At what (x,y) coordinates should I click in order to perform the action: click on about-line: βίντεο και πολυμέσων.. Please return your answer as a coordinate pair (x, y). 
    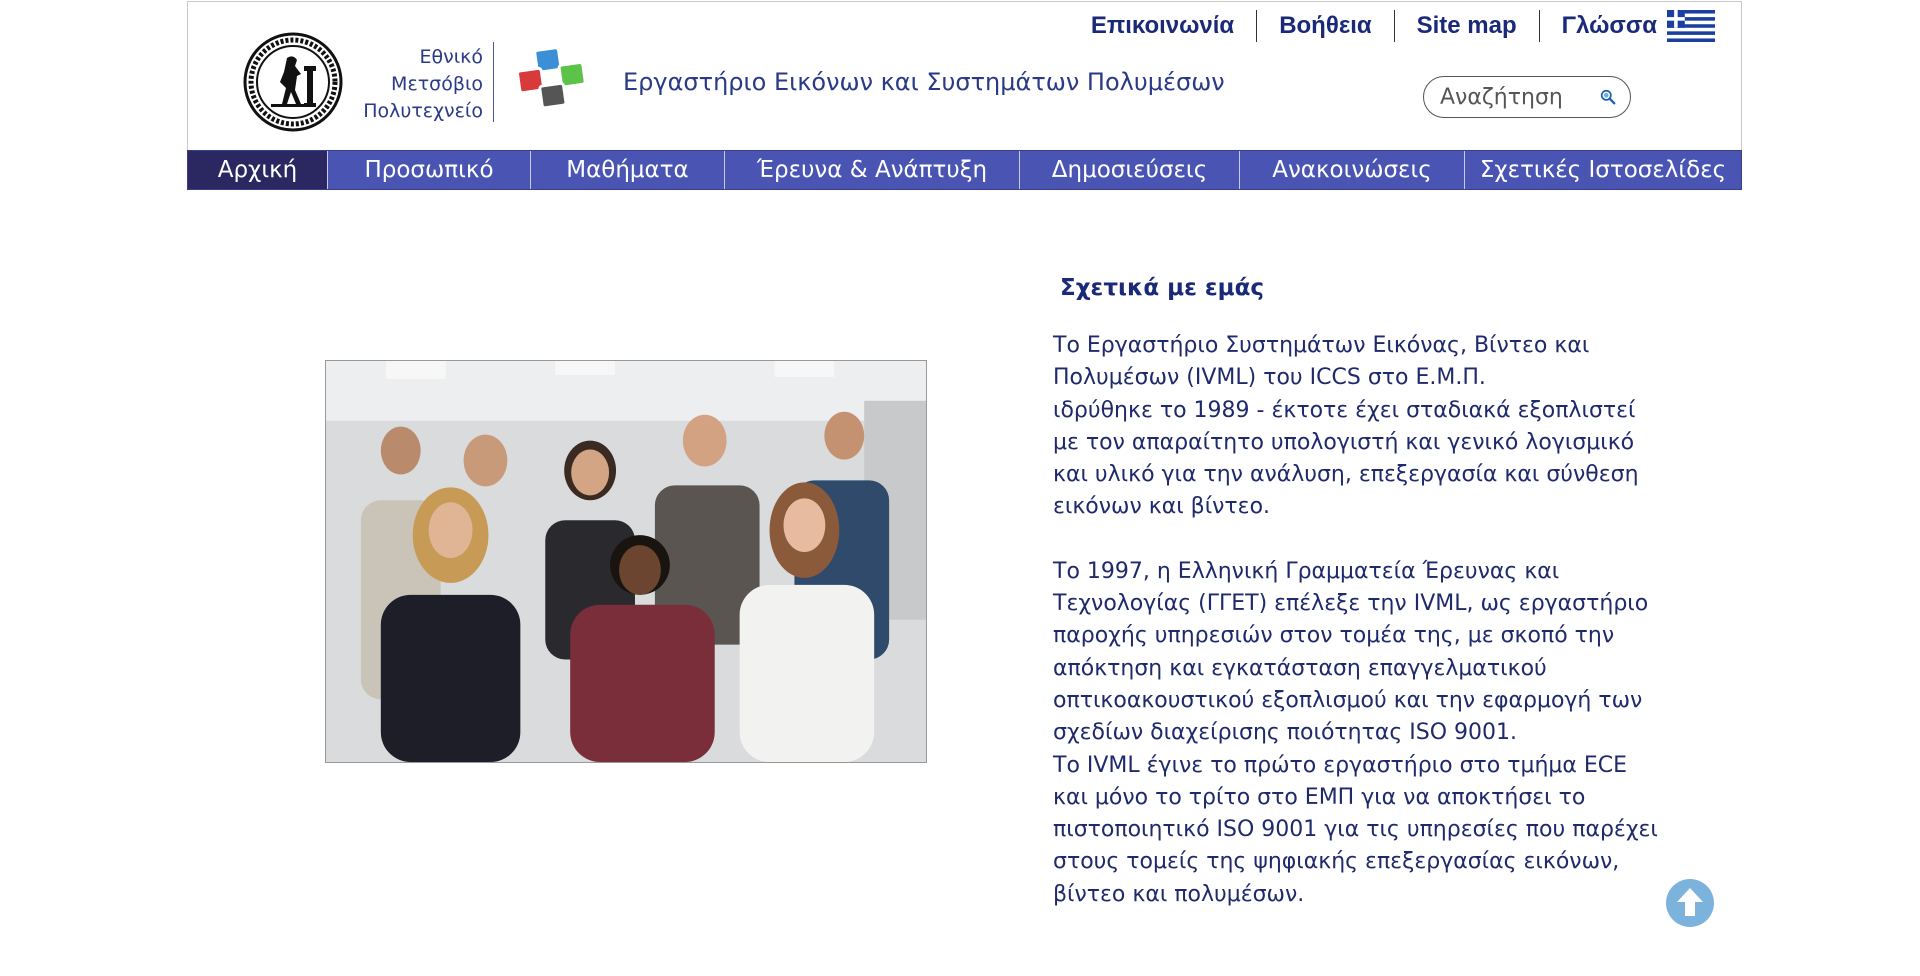
    Looking at the image, I should click on (1179, 894).